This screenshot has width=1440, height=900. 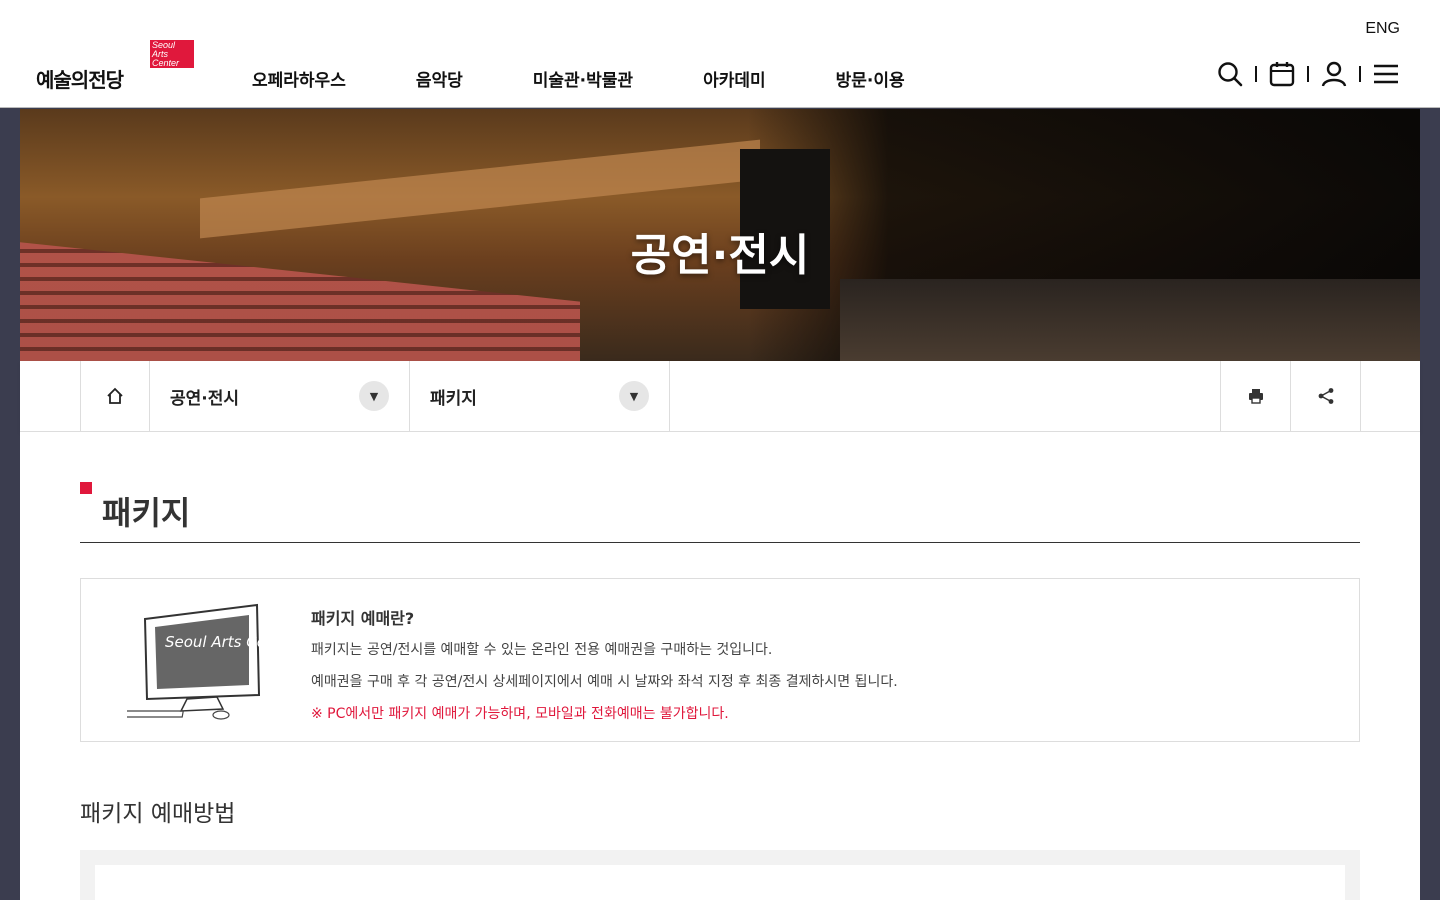 I want to click on breadcrumb-end-divider, so click(x=1390, y=396).